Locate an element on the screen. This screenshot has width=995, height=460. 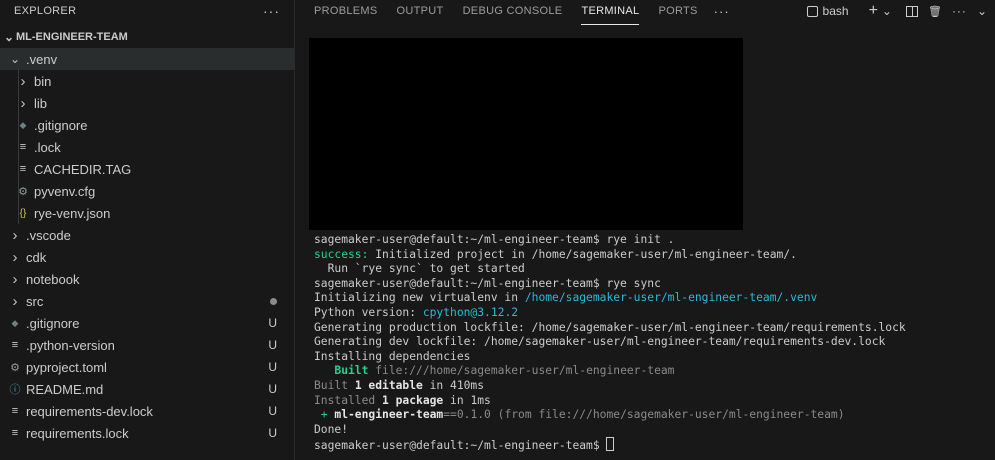
workspace-root: ⌄ ML-ENGINEER-TEAM is located at coordinates (147, 37).